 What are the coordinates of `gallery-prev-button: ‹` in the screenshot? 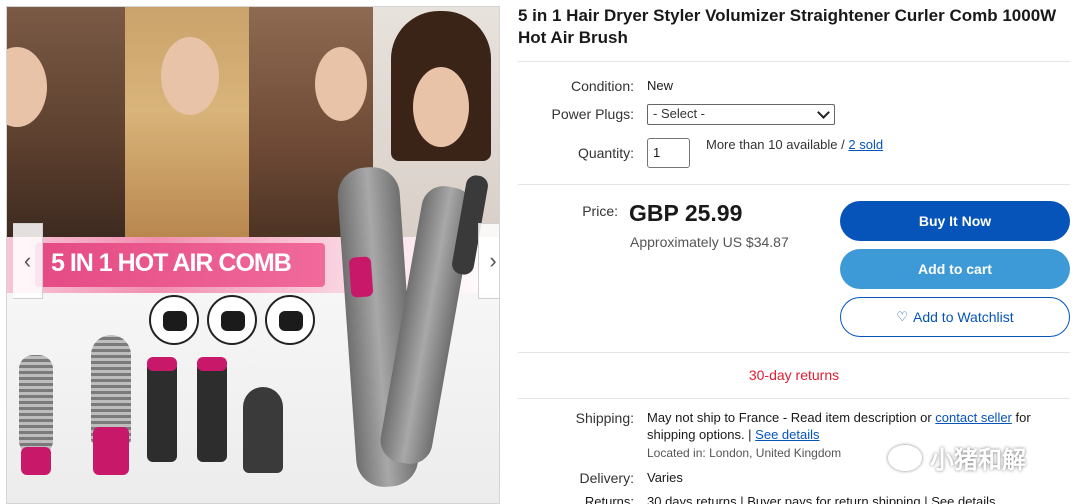 It's located at (28, 261).